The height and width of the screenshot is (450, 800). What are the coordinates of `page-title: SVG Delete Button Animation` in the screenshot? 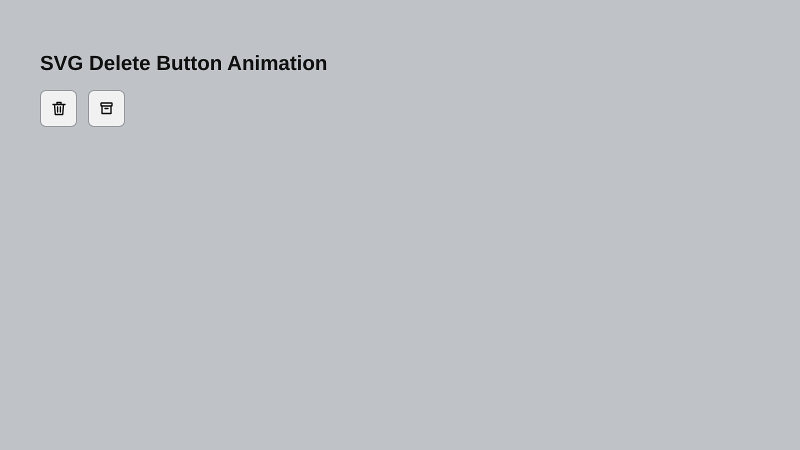 It's located at (184, 64).